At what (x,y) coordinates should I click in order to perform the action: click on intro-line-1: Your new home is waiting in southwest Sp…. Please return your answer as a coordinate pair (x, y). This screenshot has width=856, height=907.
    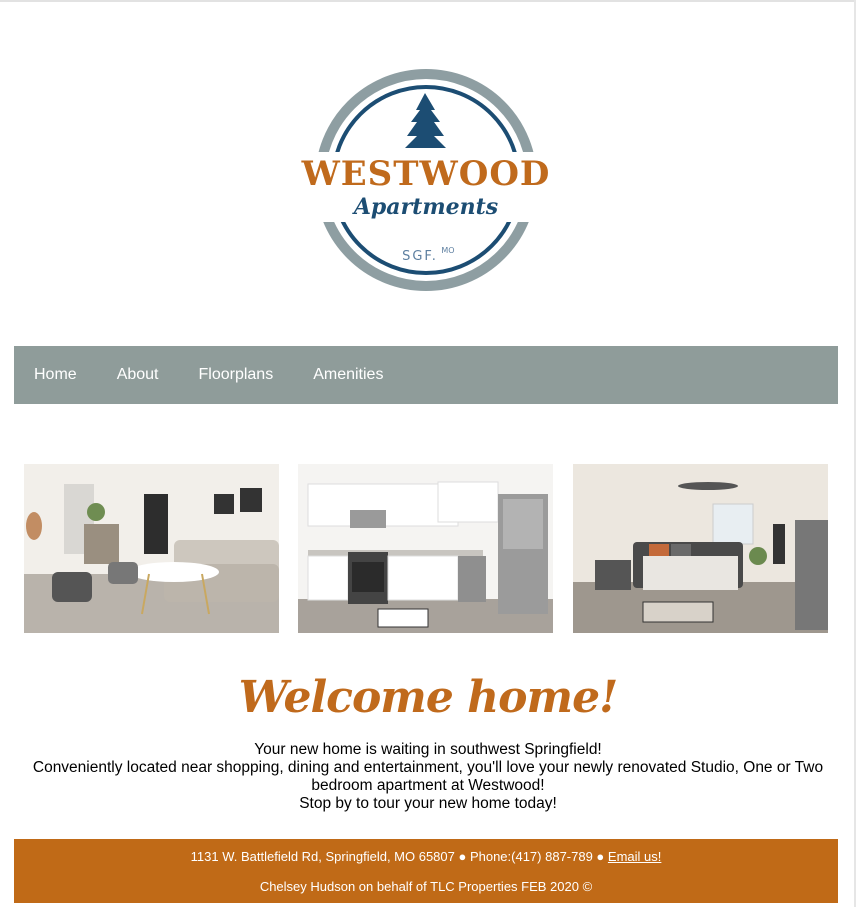
    Looking at the image, I should click on (428, 749).